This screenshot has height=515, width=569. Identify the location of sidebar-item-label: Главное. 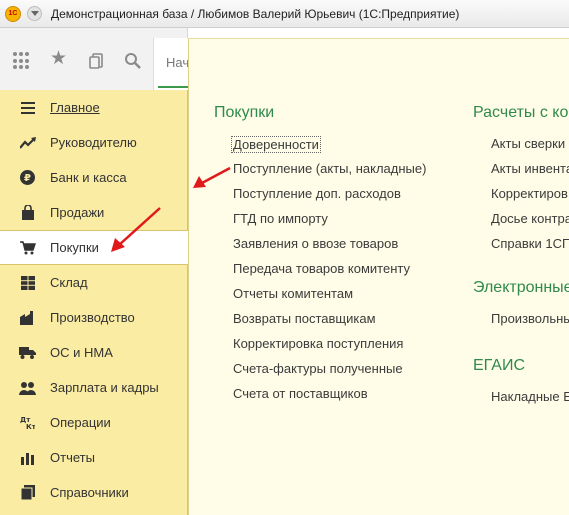
(75, 107).